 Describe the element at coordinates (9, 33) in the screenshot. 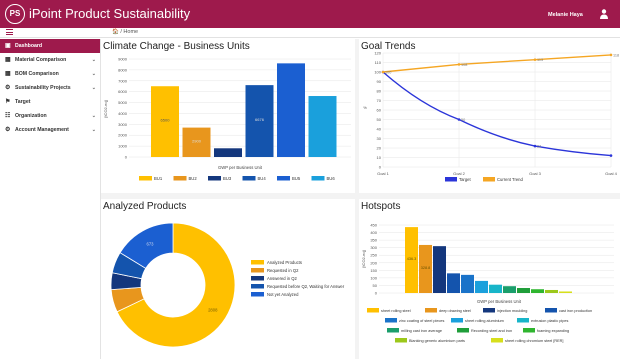

I see `menu-toggle-icon` at that location.